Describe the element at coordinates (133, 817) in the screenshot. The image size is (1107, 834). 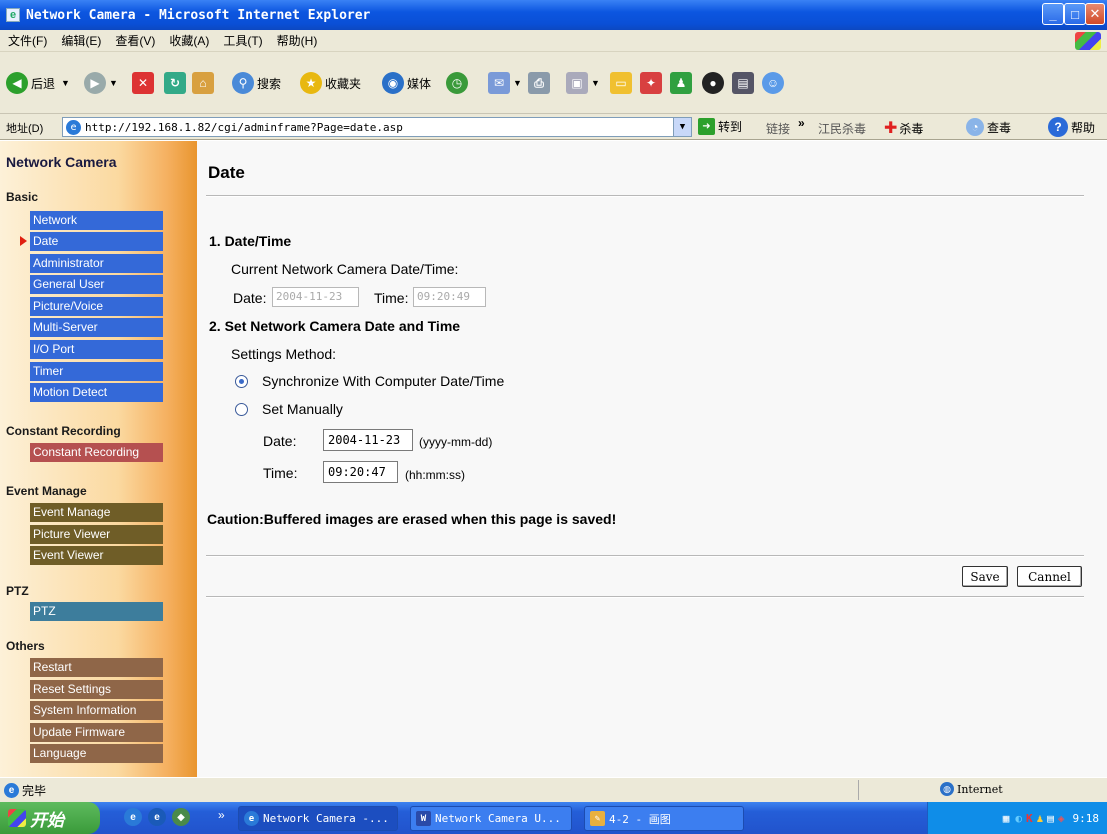
I see `quicklaunch-ie-icon: e` at that location.